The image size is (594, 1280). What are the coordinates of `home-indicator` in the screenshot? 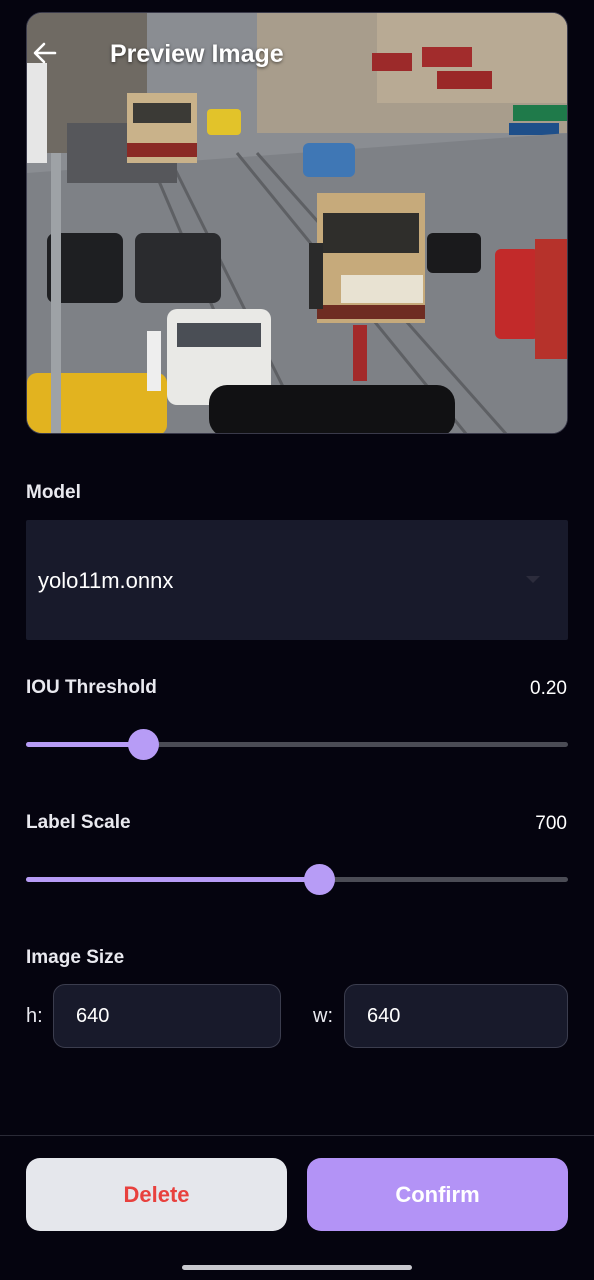 It's located at (297, 1267).